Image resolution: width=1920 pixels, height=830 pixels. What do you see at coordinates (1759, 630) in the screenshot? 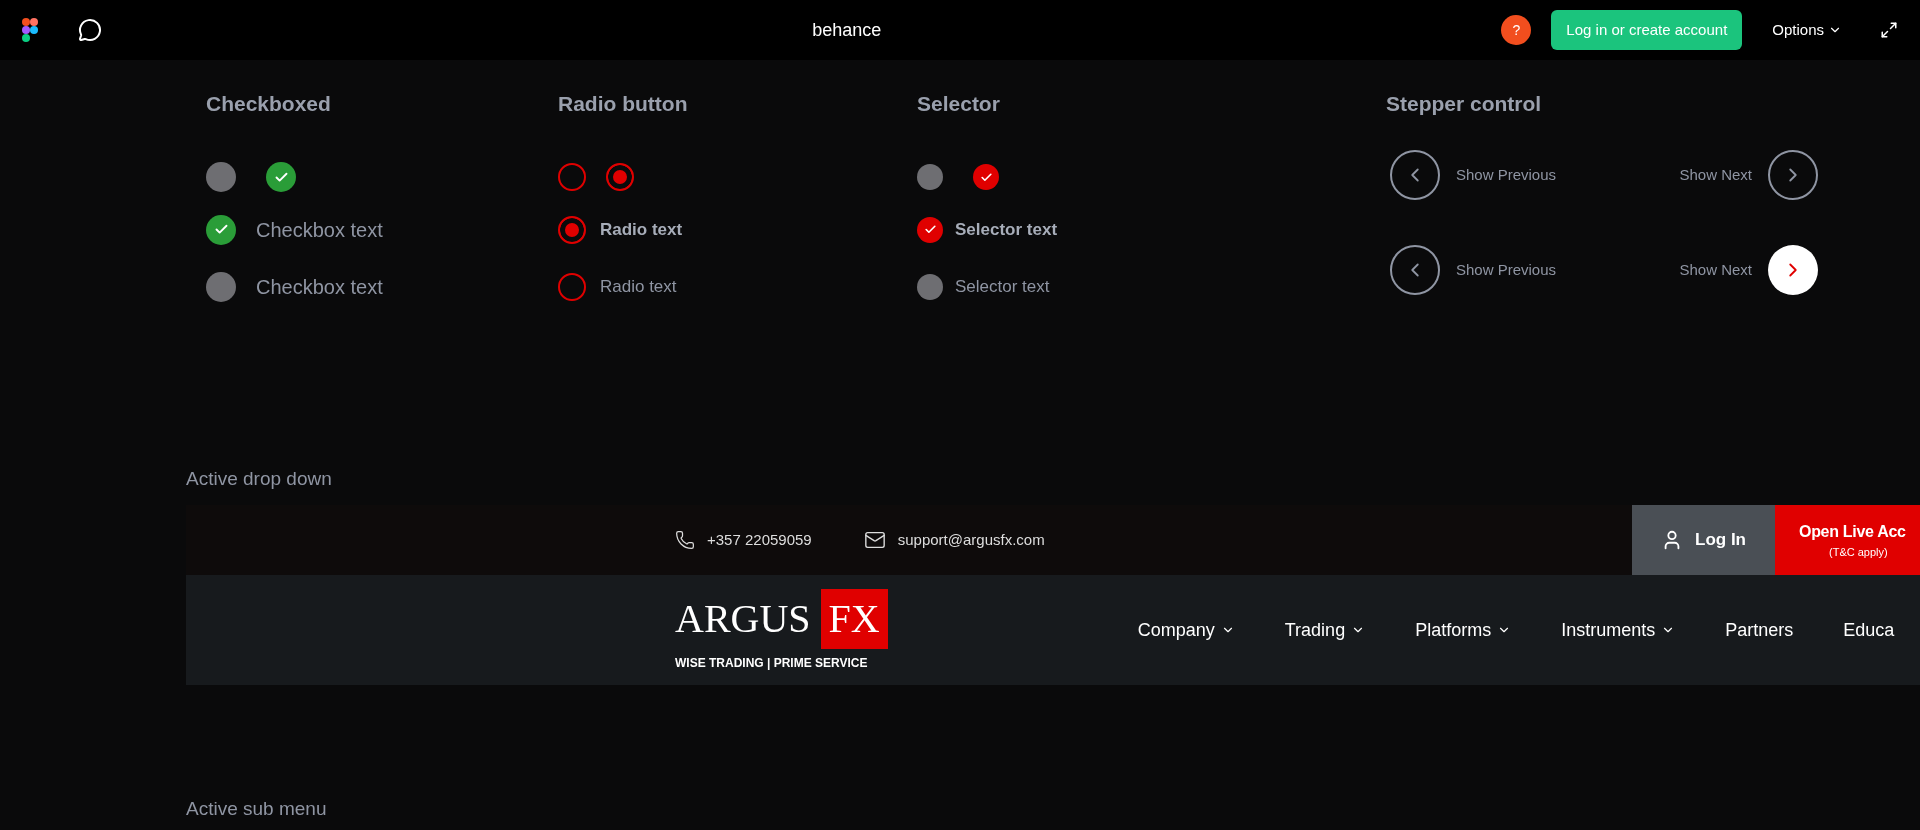
I see `nav-item: Partners` at bounding box center [1759, 630].